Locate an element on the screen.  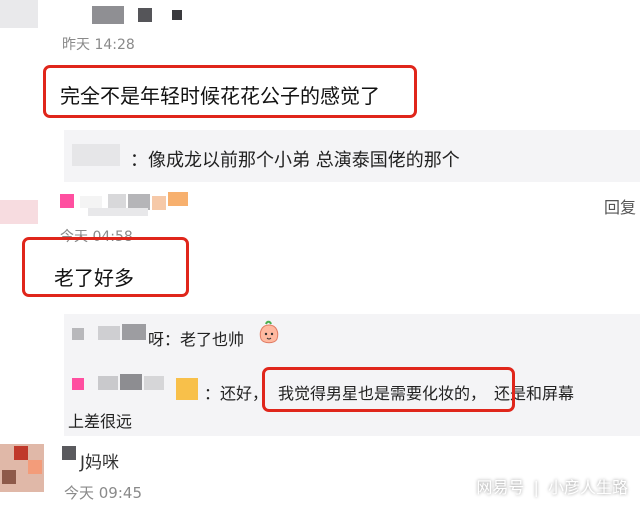
timestamp: 昨天 14:28 is located at coordinates (98, 45).